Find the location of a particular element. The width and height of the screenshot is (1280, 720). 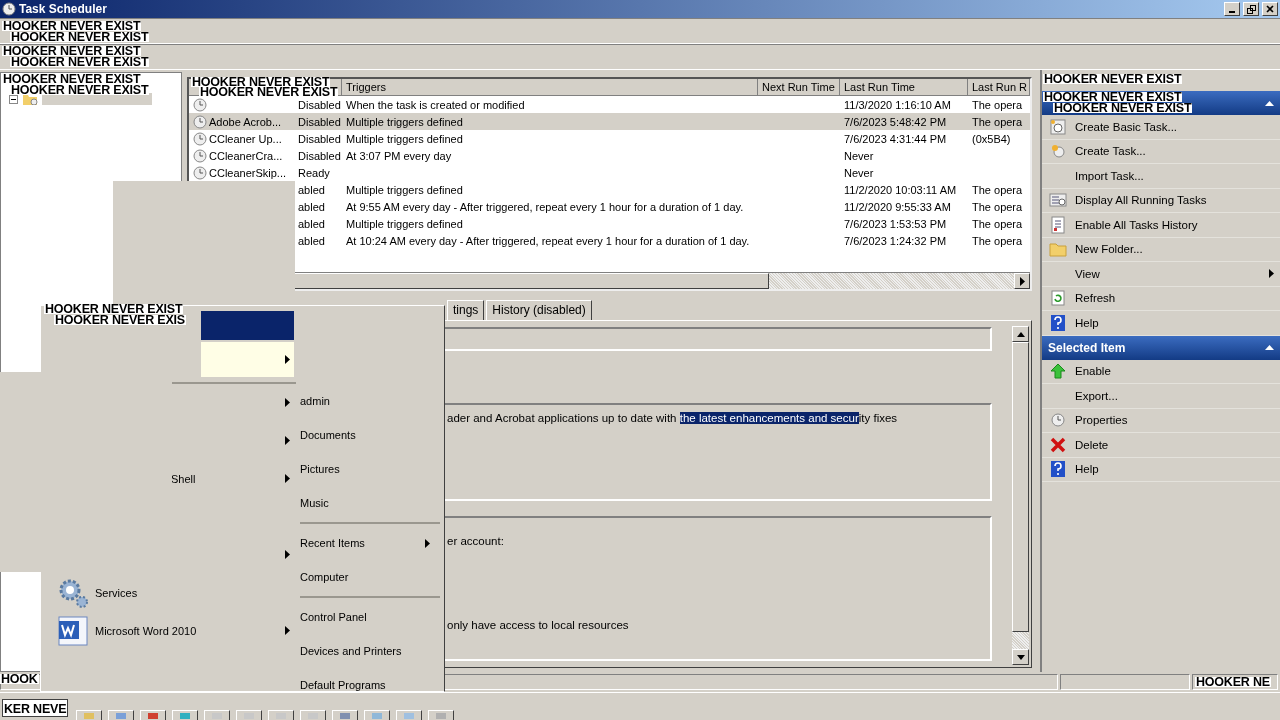

expand-icon is located at coordinates (13, 99).